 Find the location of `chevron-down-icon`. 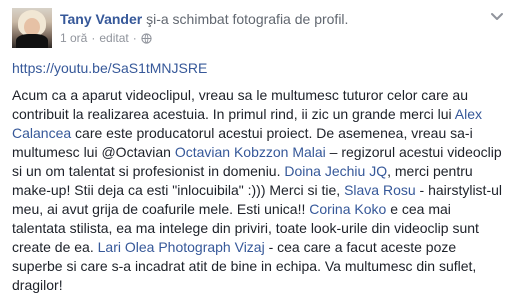

chevron-down-icon is located at coordinates (497, 16).